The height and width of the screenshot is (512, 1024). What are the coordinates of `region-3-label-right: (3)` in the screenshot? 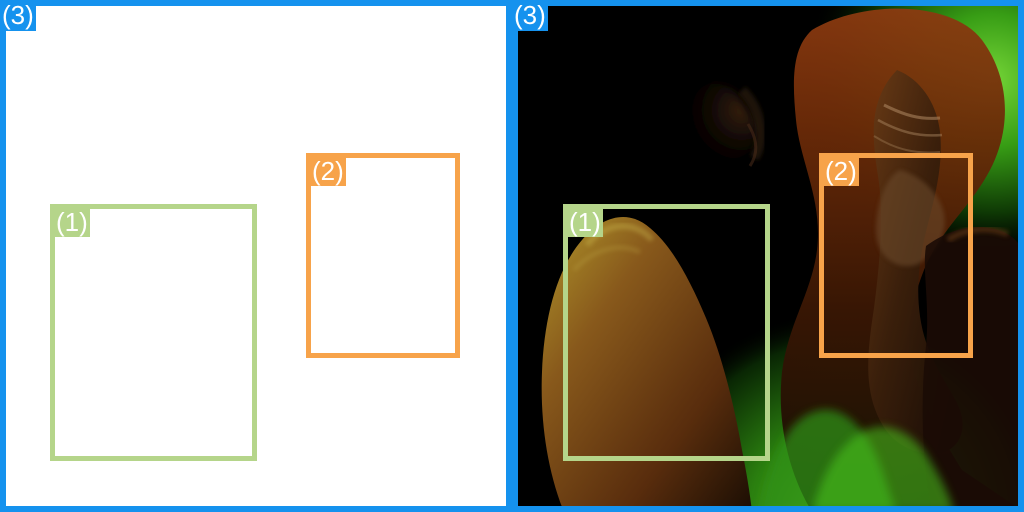 It's located at (530, 15).